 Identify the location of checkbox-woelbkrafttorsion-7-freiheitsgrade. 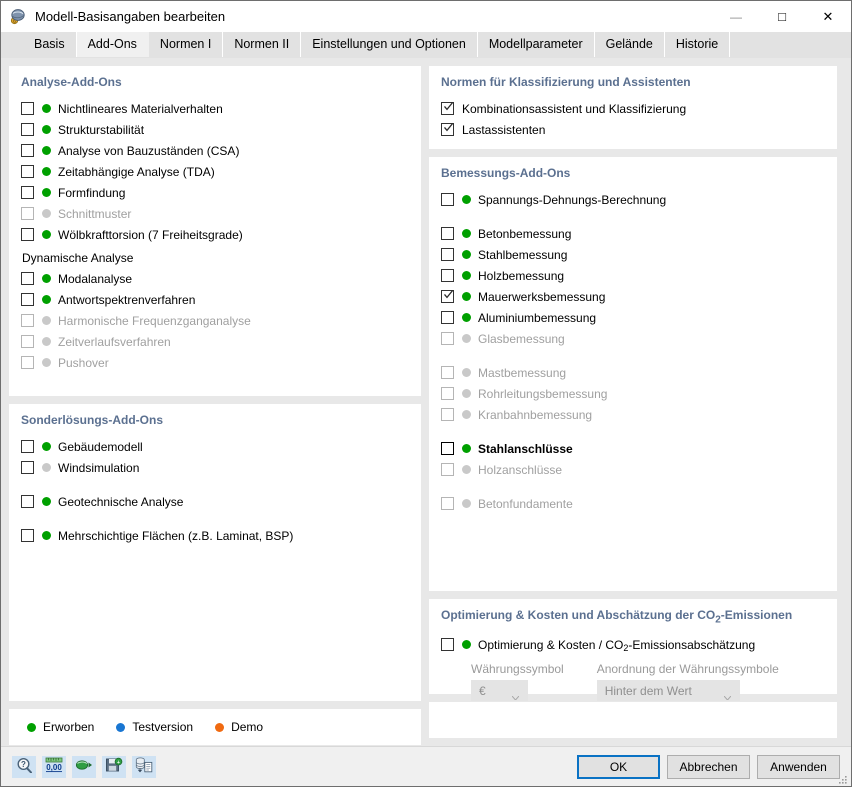
(27, 234).